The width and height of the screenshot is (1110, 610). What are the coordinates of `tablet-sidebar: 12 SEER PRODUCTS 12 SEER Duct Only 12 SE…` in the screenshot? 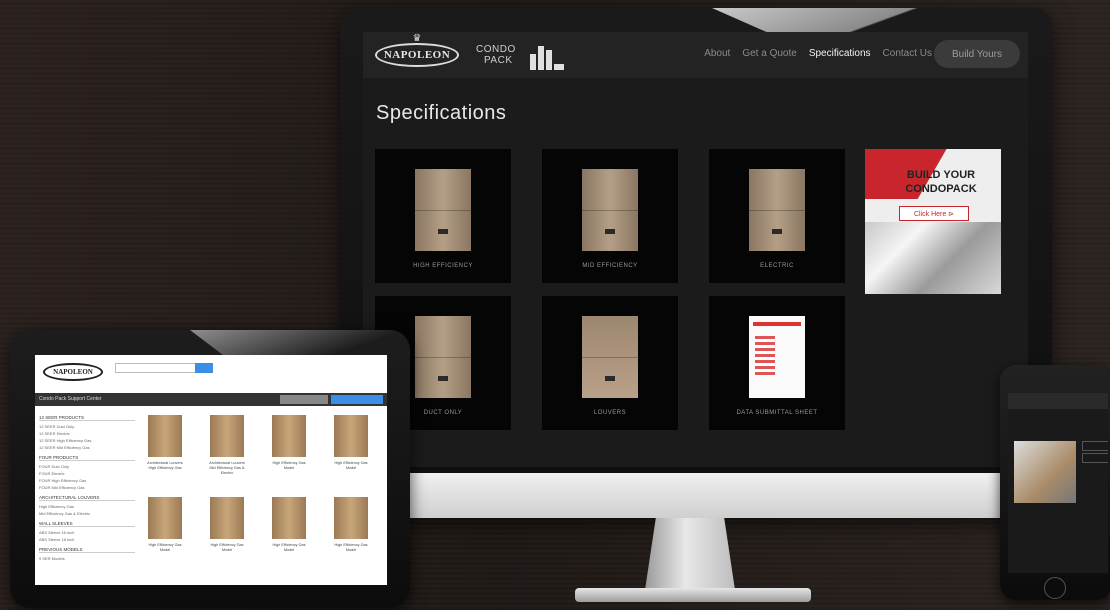 It's located at (87, 486).